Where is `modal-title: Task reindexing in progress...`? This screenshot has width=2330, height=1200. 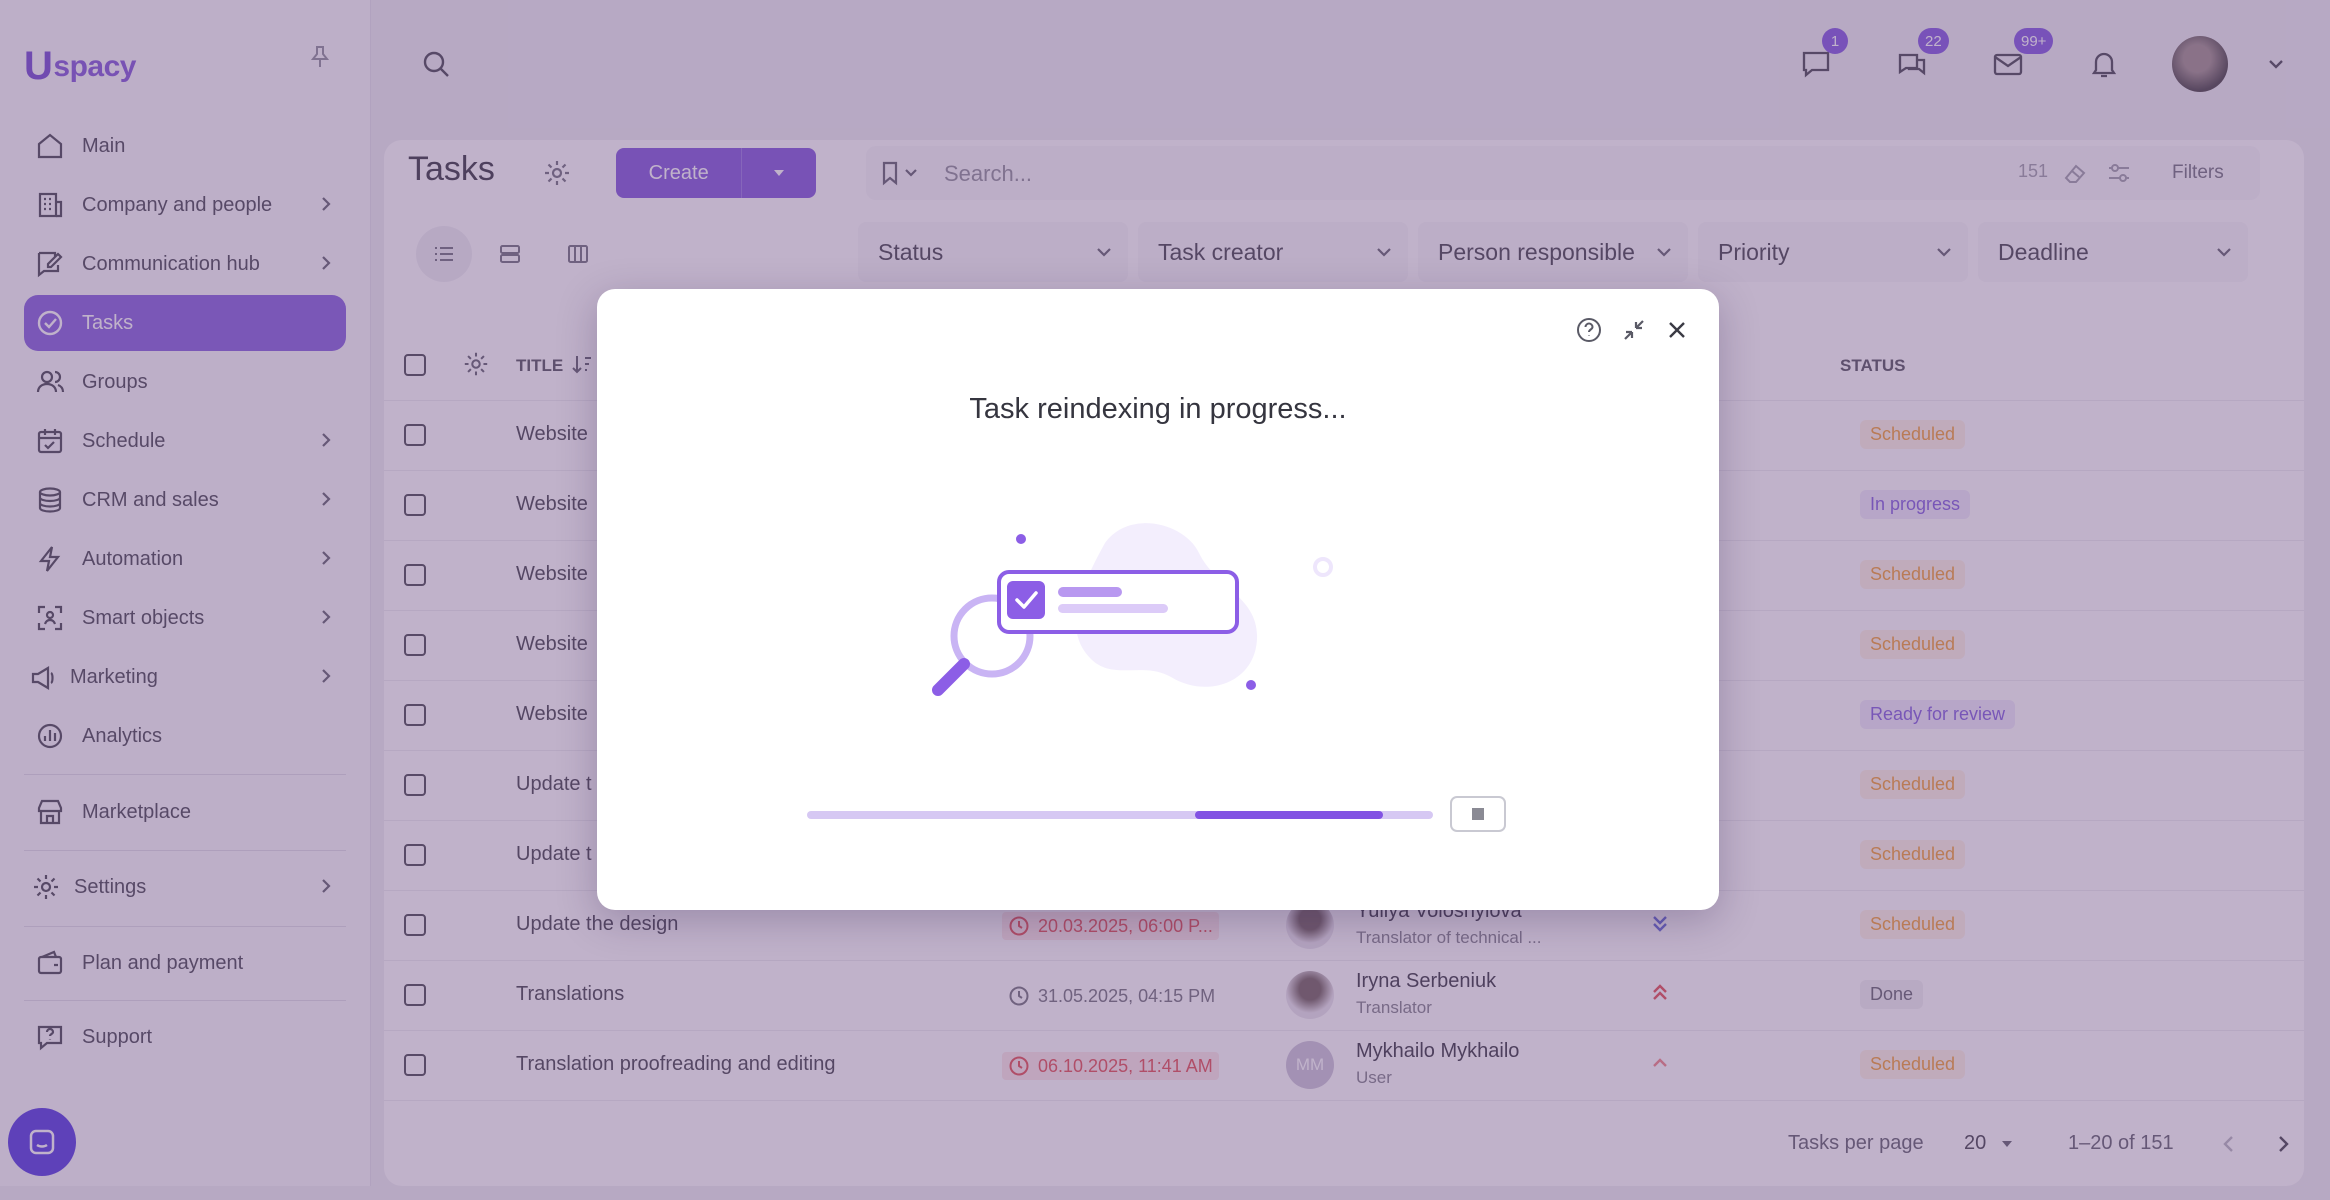 modal-title: Task reindexing in progress... is located at coordinates (1158, 409).